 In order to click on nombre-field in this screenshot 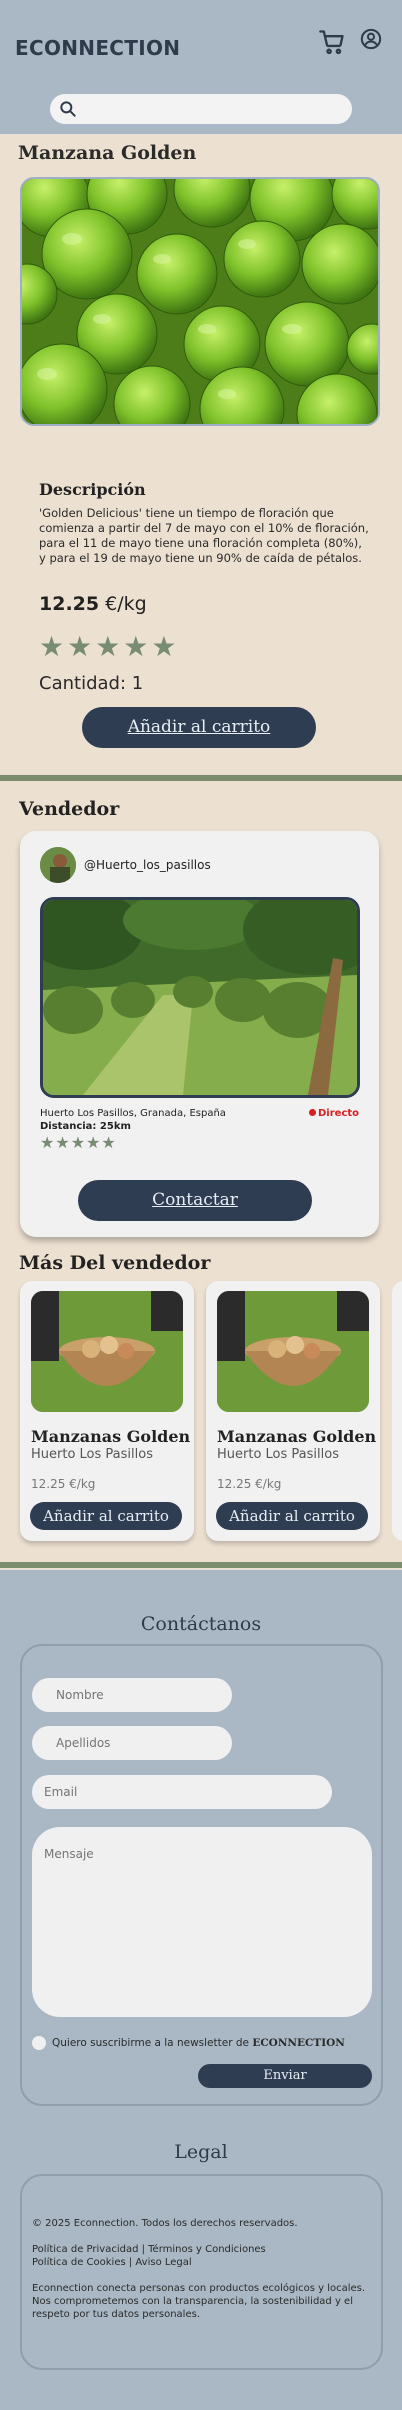, I will do `click(132, 1695)`.